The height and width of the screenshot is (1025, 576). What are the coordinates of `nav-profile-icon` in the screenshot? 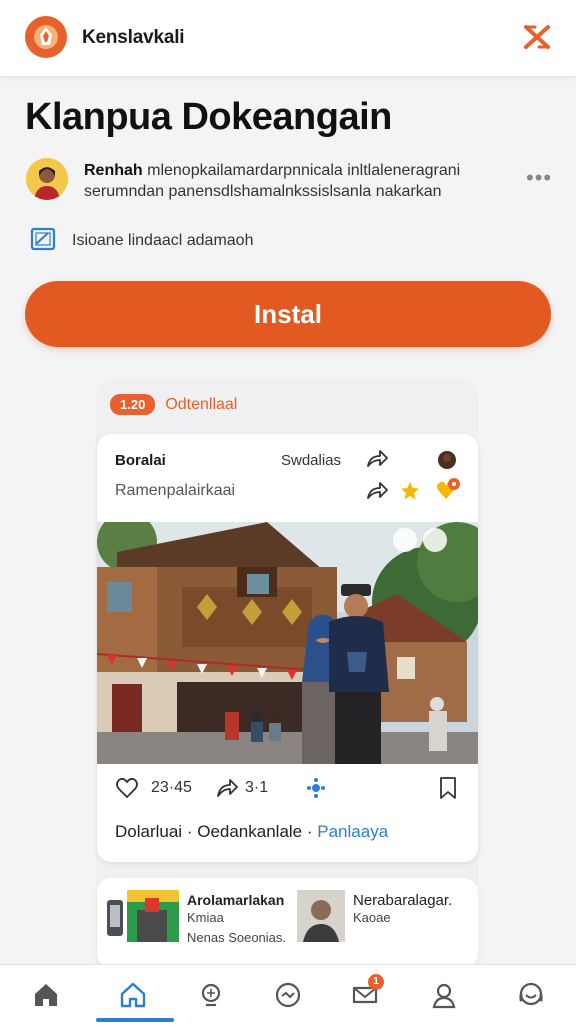 It's located at (444, 995).